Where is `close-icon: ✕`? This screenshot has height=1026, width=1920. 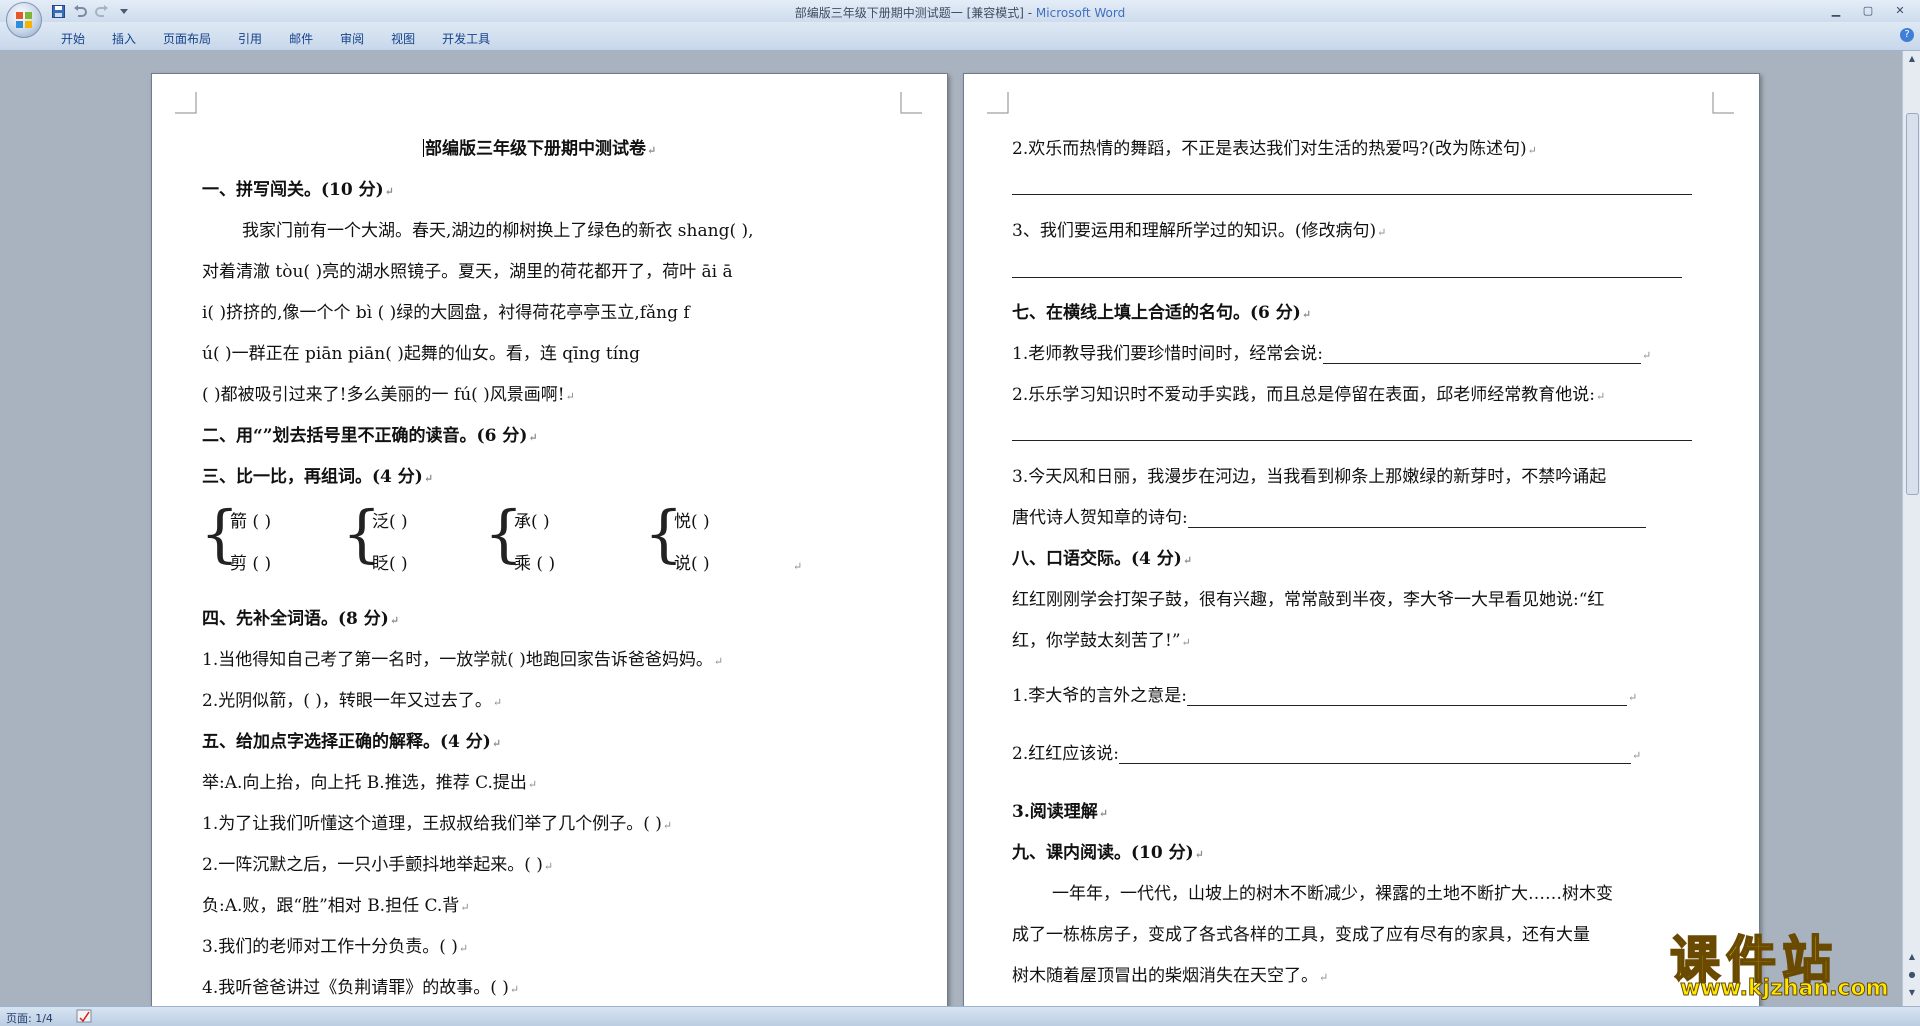 close-icon: ✕ is located at coordinates (1900, 10).